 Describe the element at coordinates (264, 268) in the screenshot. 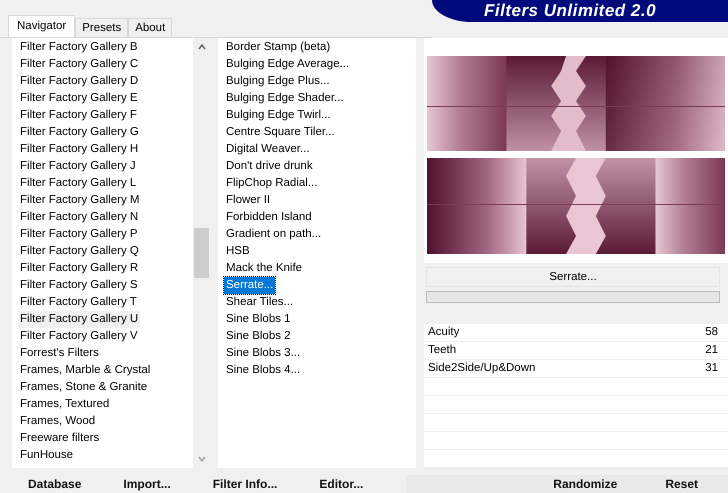

I see `filter-item: Mack the Knife` at that location.